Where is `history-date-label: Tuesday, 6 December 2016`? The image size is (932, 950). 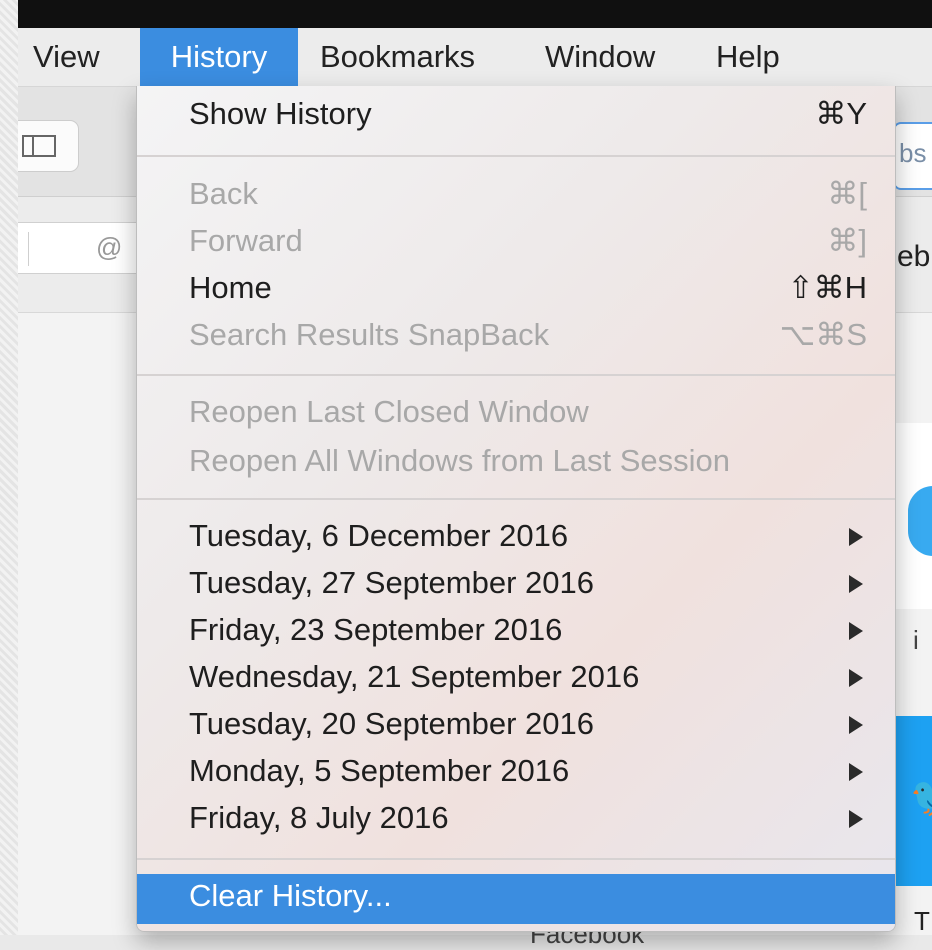 history-date-label: Tuesday, 6 December 2016 is located at coordinates (379, 535).